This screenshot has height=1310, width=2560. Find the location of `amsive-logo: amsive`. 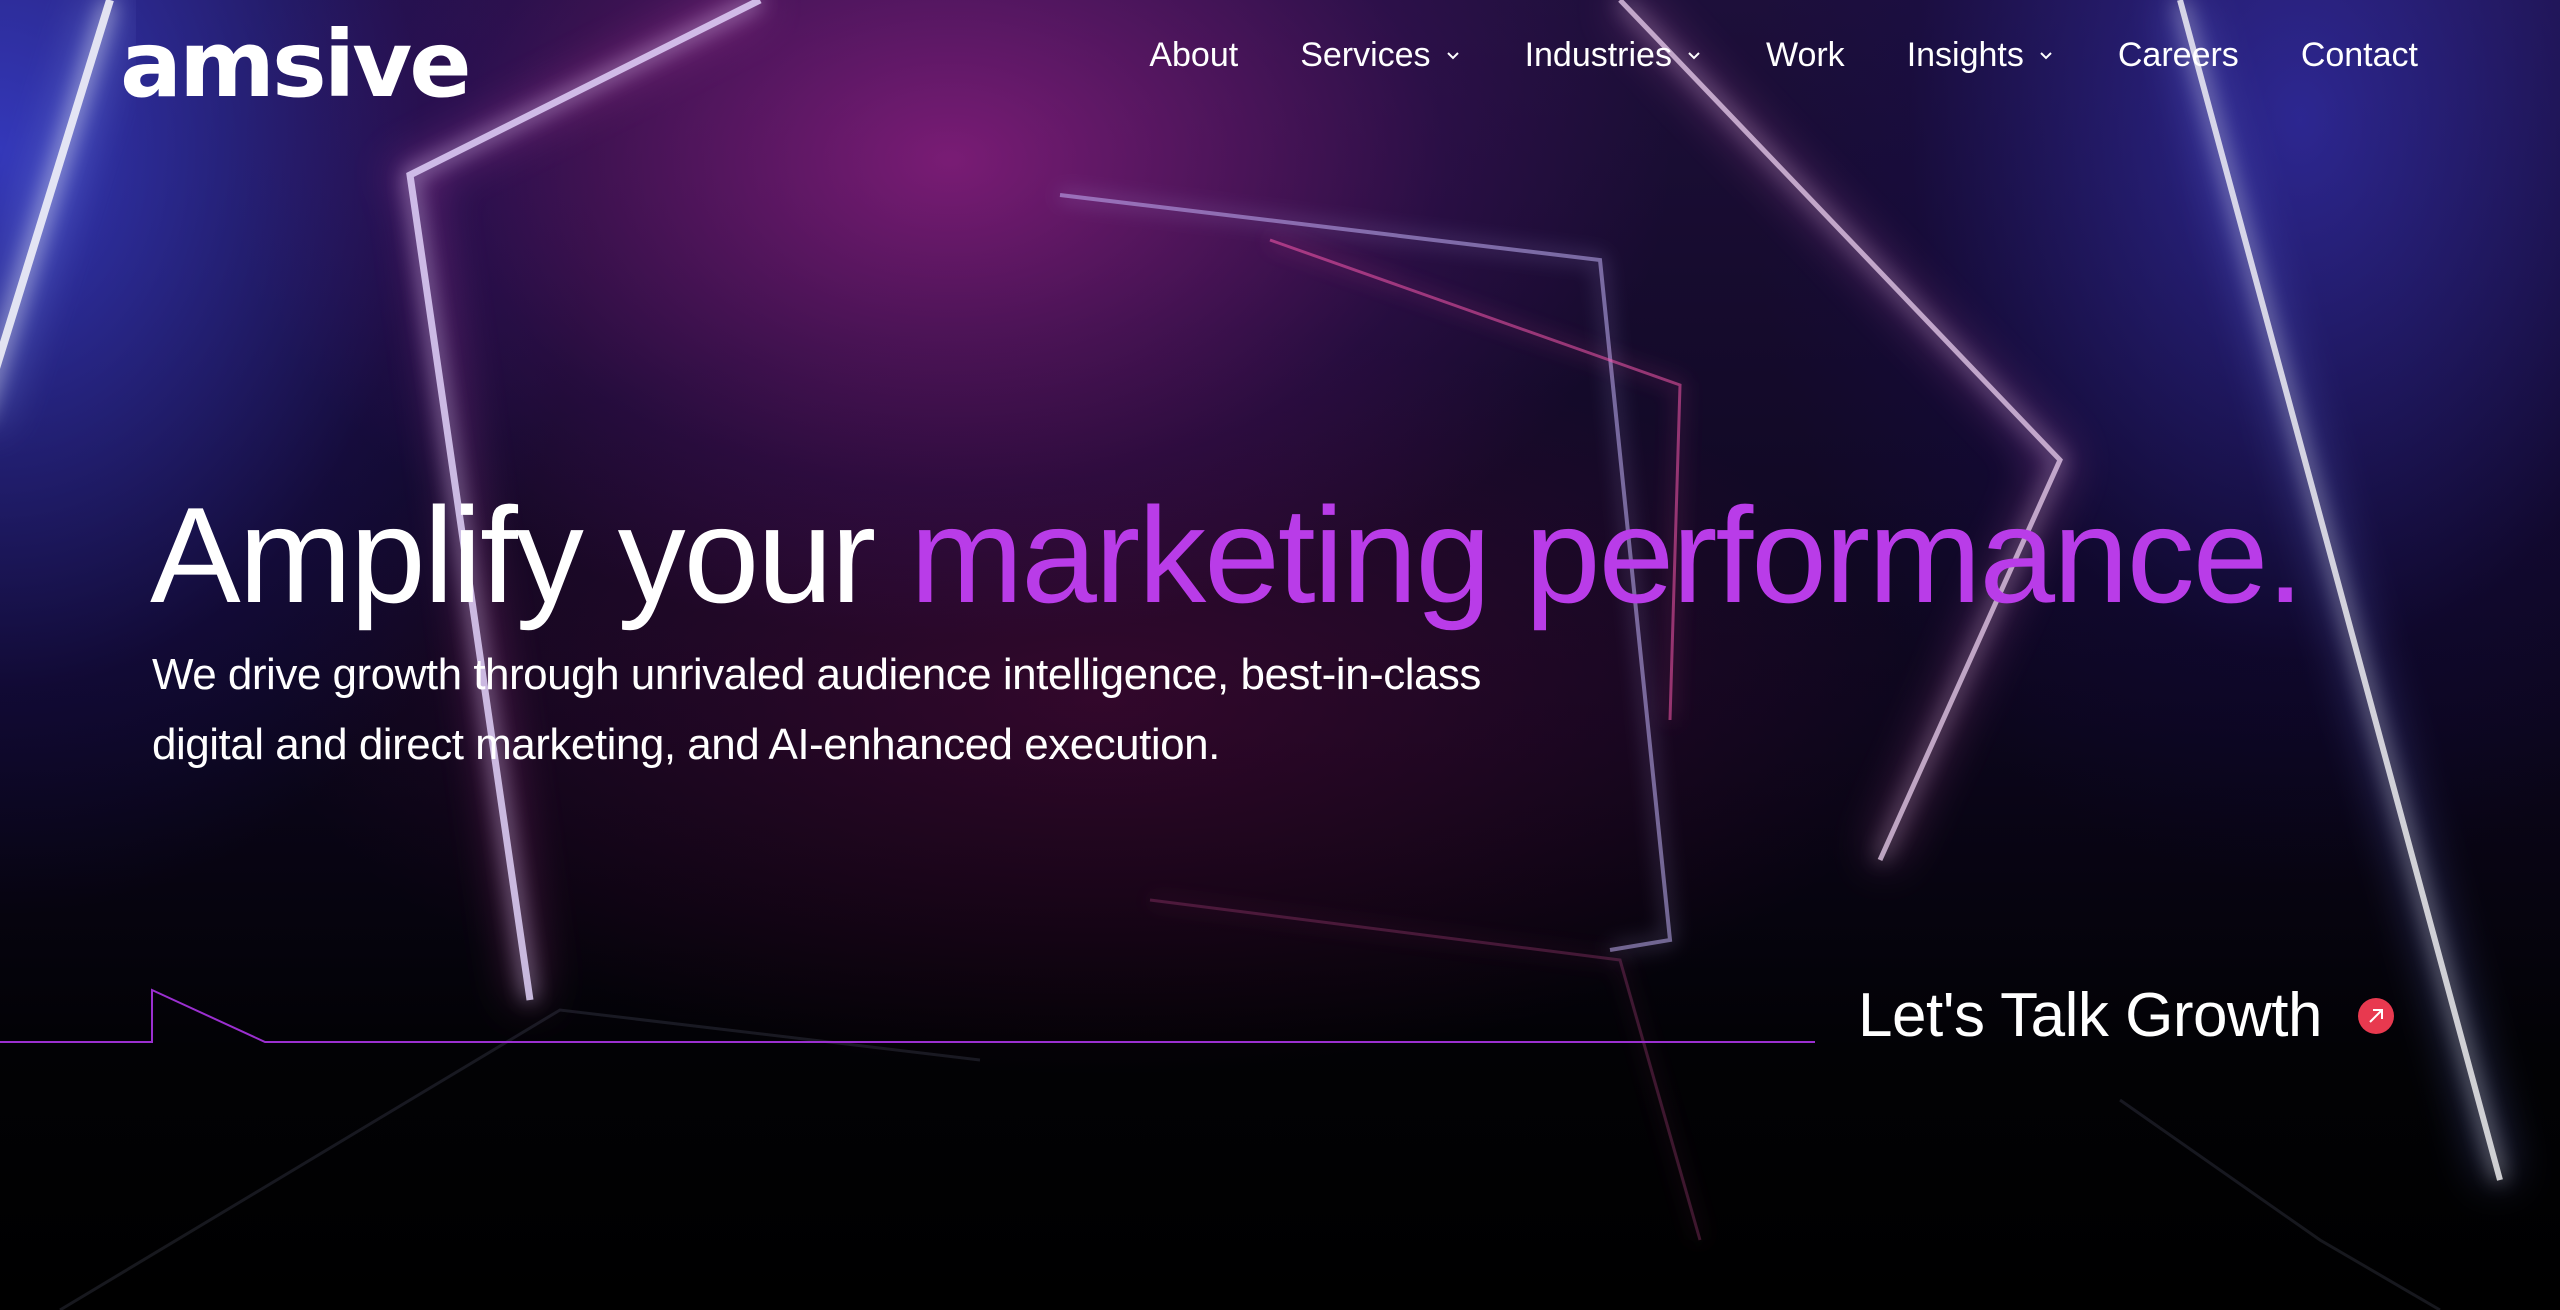

amsive-logo: amsive is located at coordinates (296, 65).